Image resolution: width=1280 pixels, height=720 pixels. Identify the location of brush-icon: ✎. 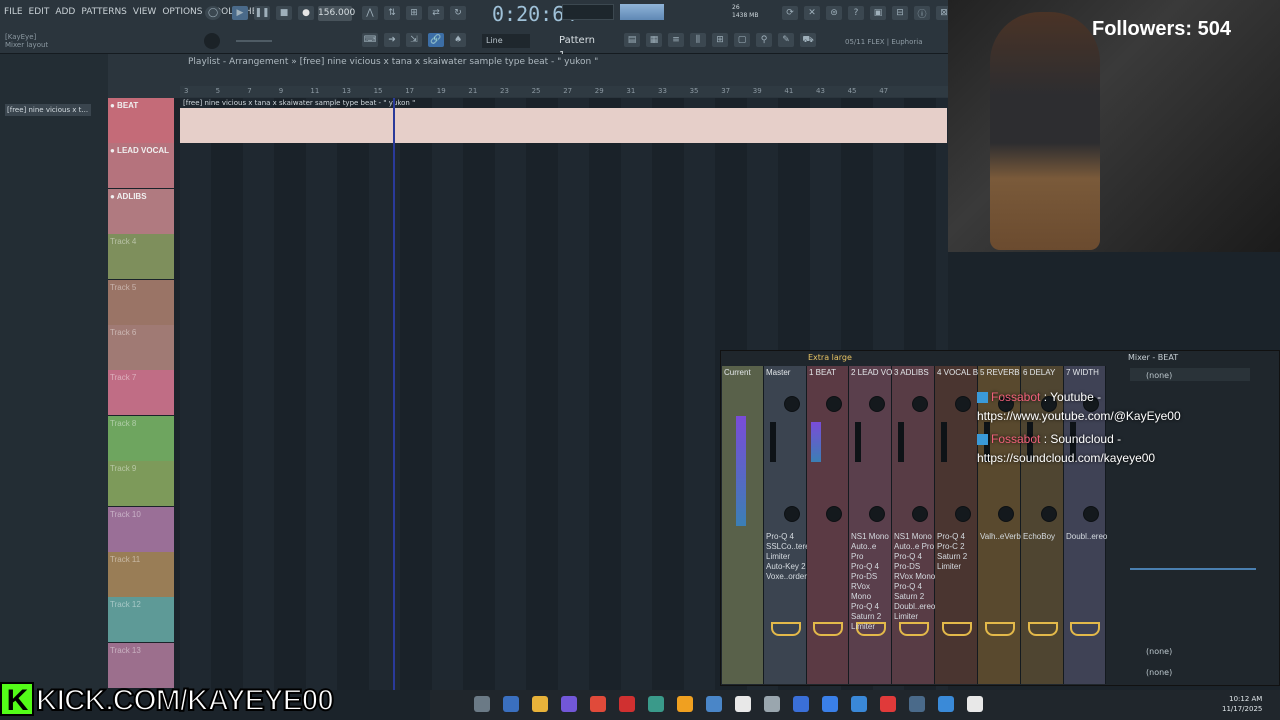
(786, 40).